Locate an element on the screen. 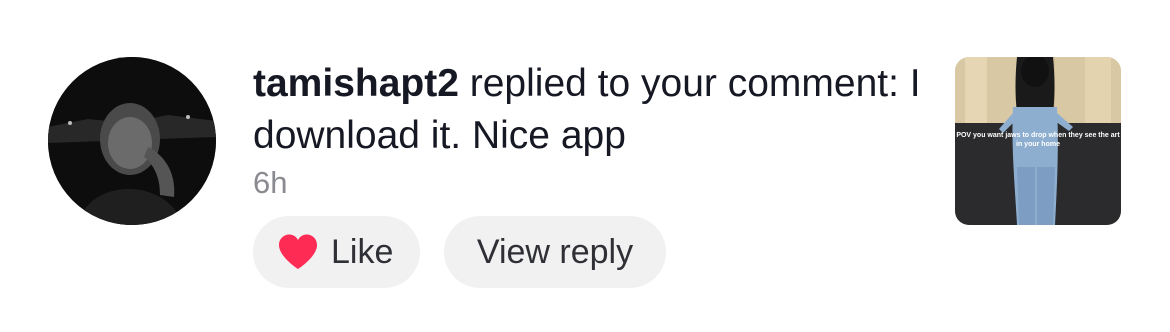  view-reply-button: View reply is located at coordinates (555, 252).